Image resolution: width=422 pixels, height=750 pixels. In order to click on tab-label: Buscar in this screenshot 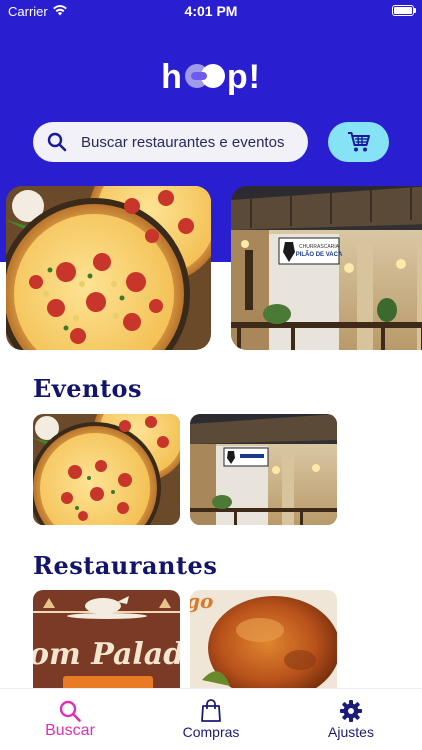, I will do `click(70, 730)`.